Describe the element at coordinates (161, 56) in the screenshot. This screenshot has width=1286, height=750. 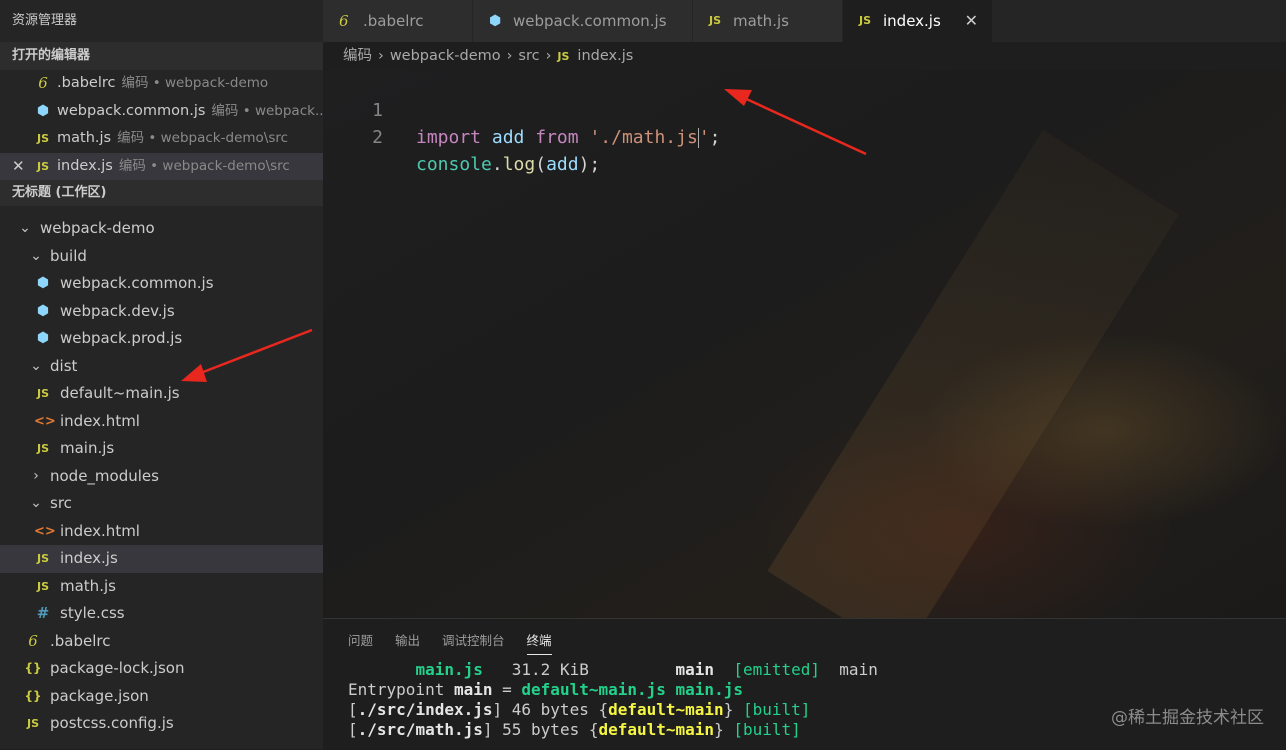
I see `open-editors-header: 打开的编辑器` at that location.